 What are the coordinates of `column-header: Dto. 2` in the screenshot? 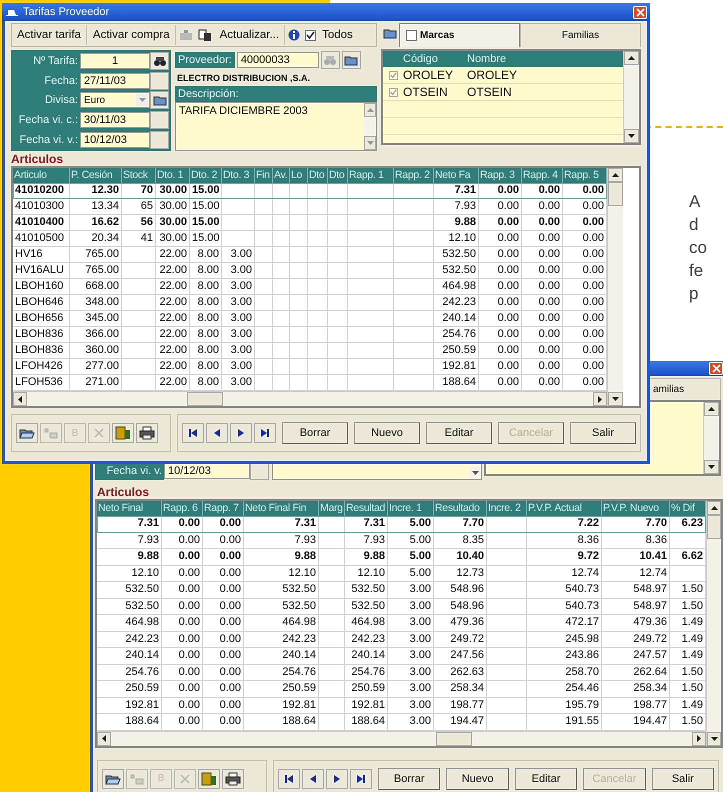 It's located at (206, 175).